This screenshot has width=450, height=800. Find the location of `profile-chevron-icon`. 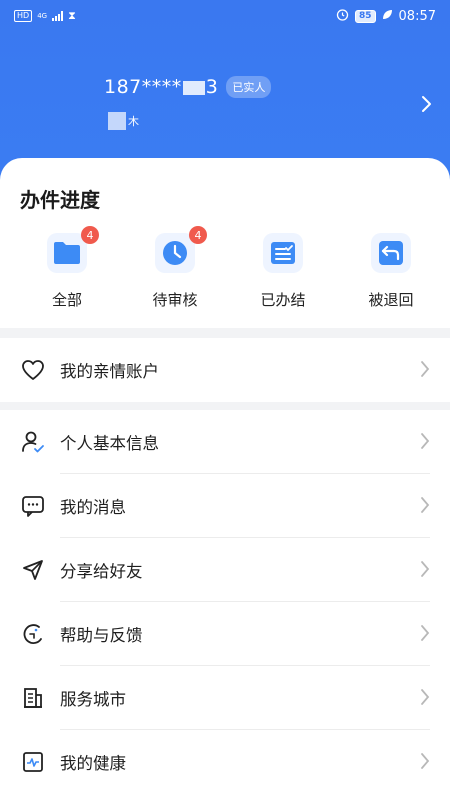

profile-chevron-icon is located at coordinates (426, 106).